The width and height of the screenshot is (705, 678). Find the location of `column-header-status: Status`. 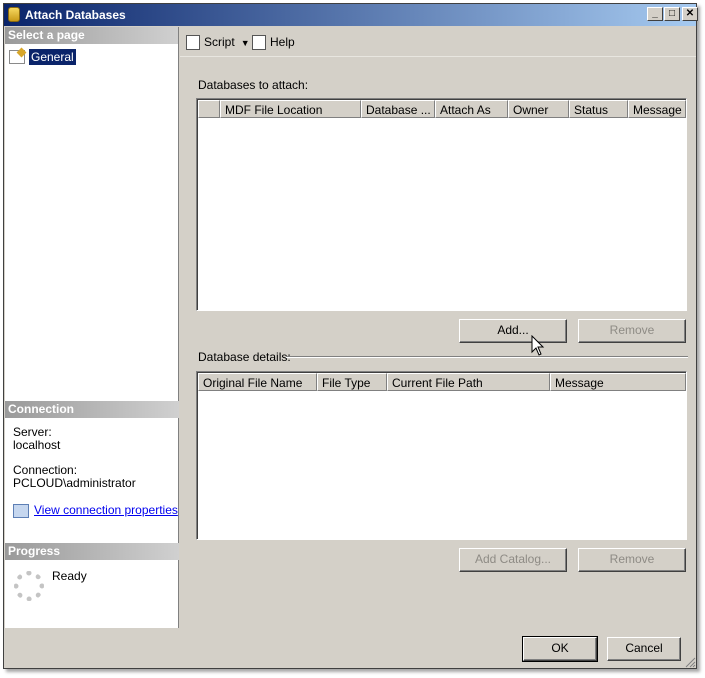

column-header-status: Status is located at coordinates (598, 109).